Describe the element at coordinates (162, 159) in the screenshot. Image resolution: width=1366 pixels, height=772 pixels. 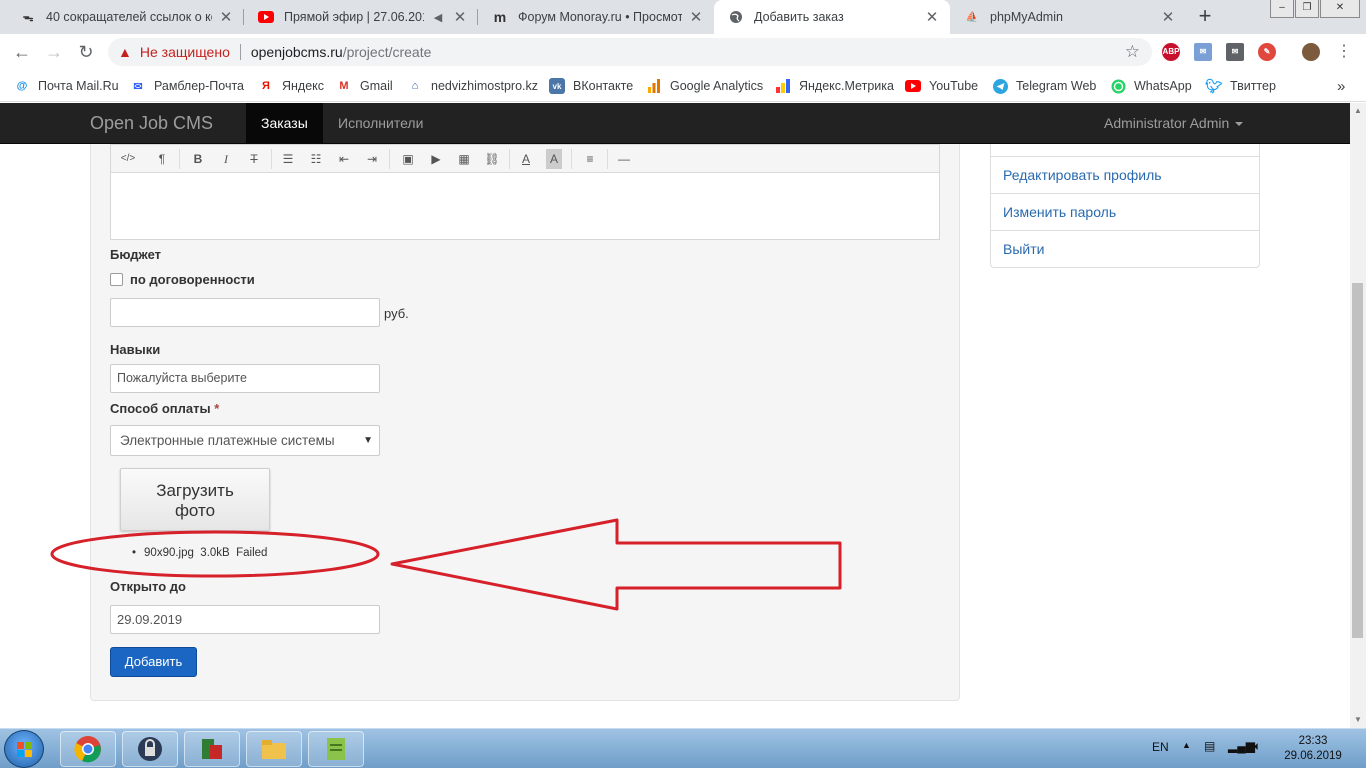
I see `paragraph-icon: ¶` at that location.